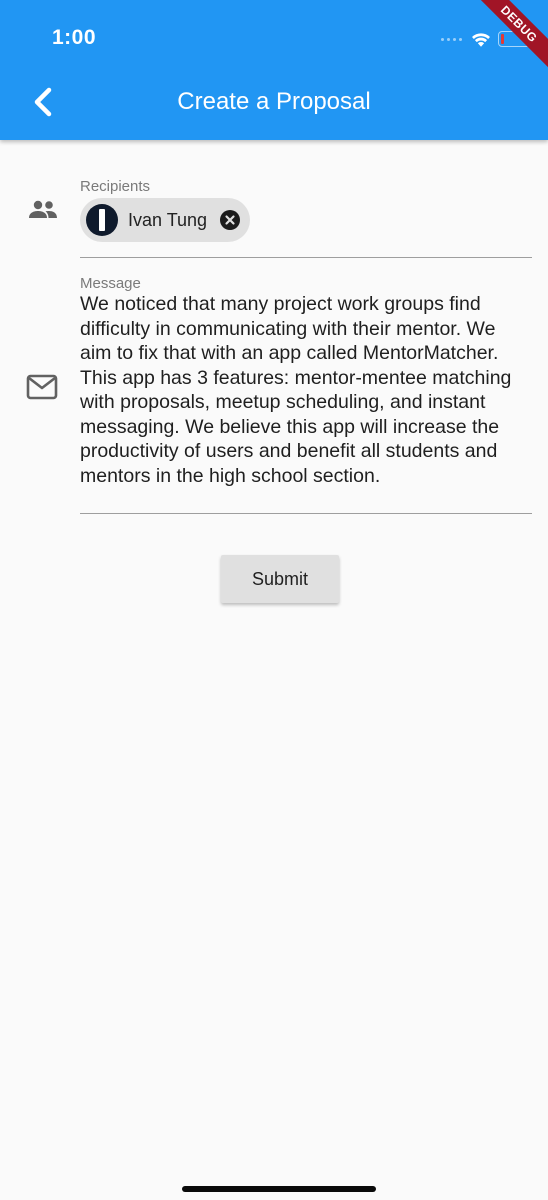 This screenshot has height=1200, width=548. What do you see at coordinates (451, 39) in the screenshot?
I see `cellular-signal-icon` at bounding box center [451, 39].